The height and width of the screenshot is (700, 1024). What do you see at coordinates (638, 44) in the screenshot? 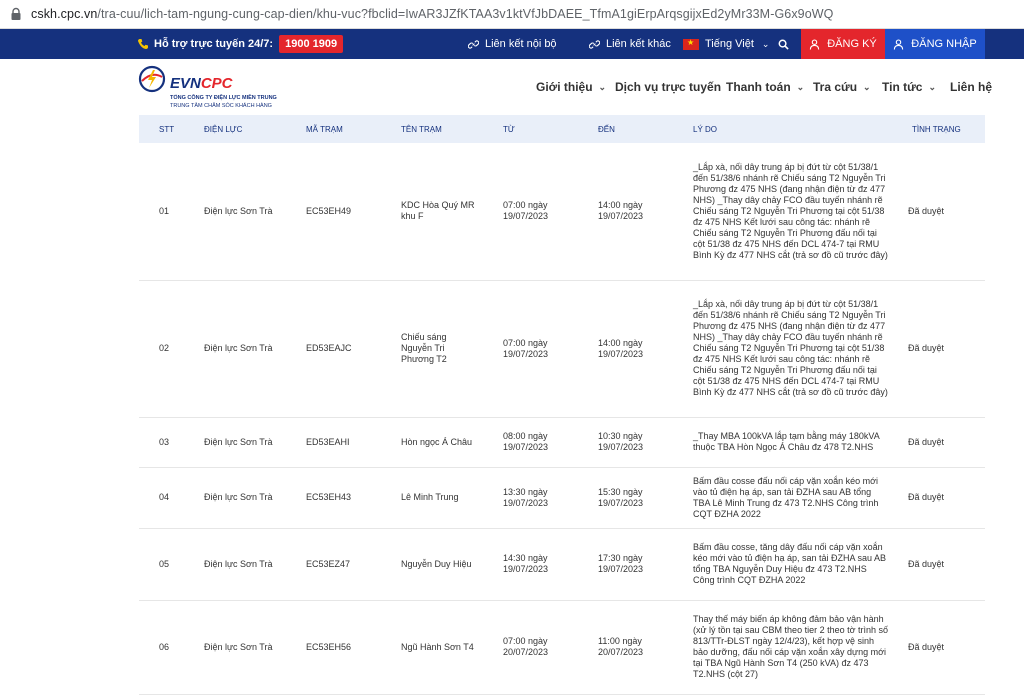
I see `other-link-label: Liên kết khác` at bounding box center [638, 44].